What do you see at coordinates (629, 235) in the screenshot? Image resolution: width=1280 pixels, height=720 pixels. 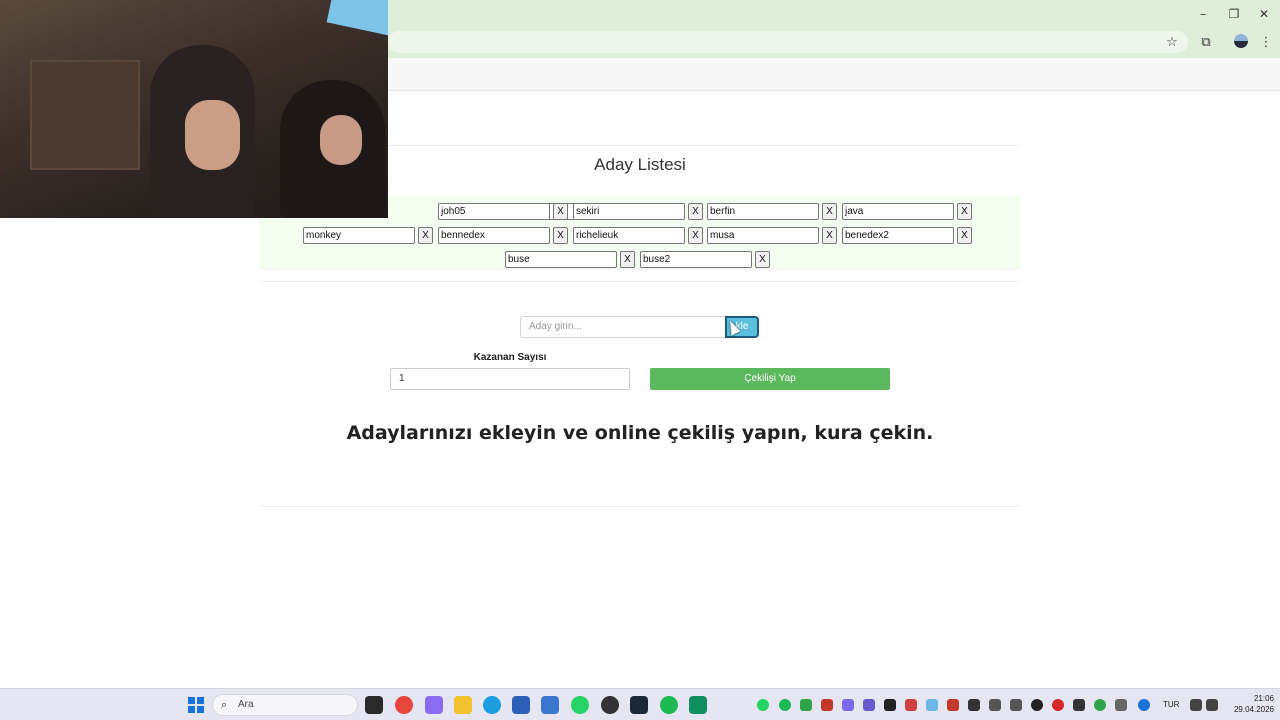 I see `candidate-name-field: richelieuk` at bounding box center [629, 235].